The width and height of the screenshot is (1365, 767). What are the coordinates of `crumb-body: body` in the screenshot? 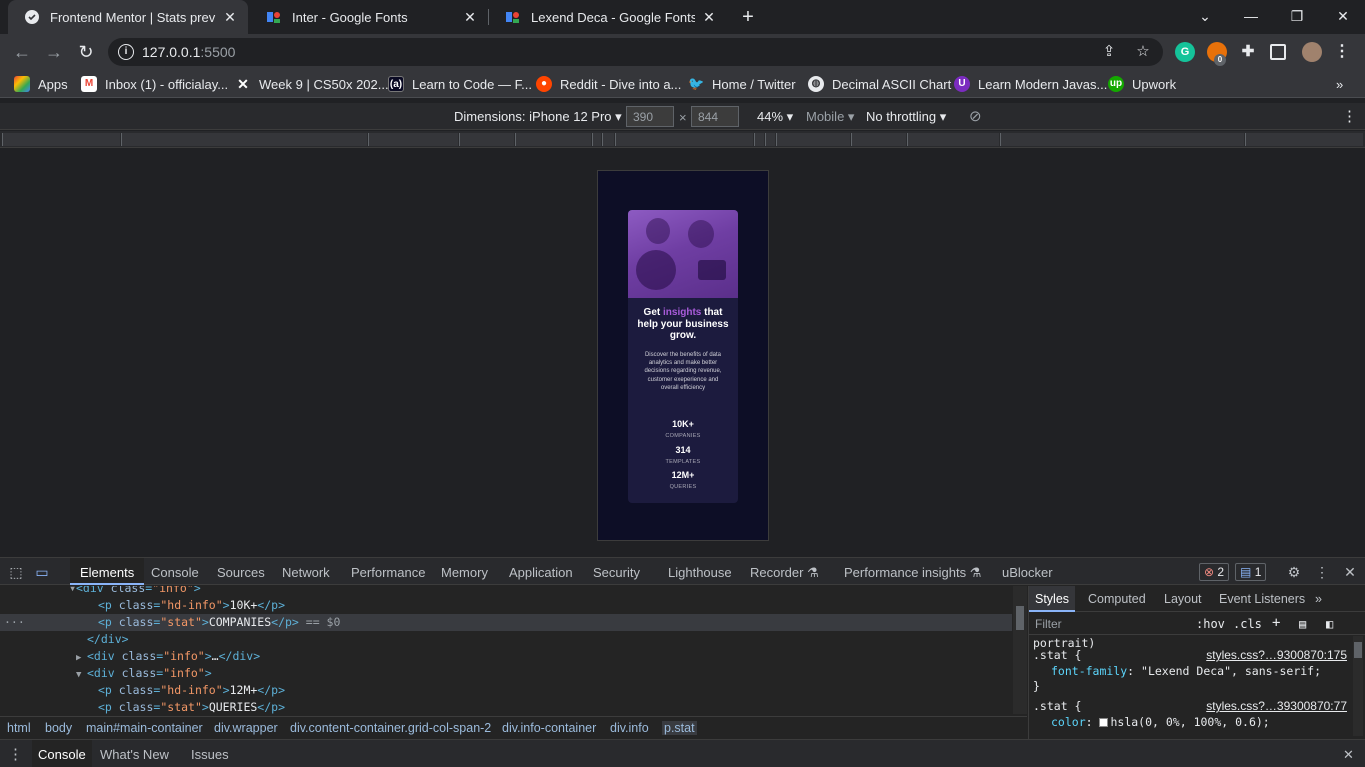 It's located at (58, 728).